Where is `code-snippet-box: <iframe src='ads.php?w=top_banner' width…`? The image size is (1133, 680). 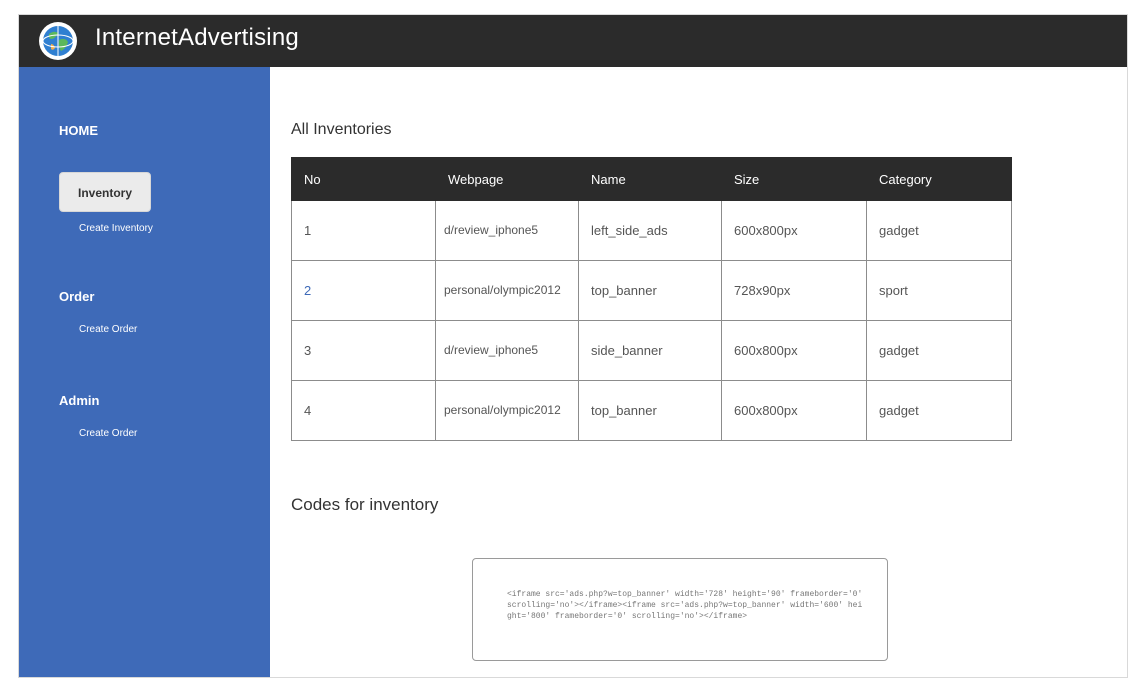
code-snippet-box: <iframe src='ads.php?w=top_banner' width… is located at coordinates (680, 609).